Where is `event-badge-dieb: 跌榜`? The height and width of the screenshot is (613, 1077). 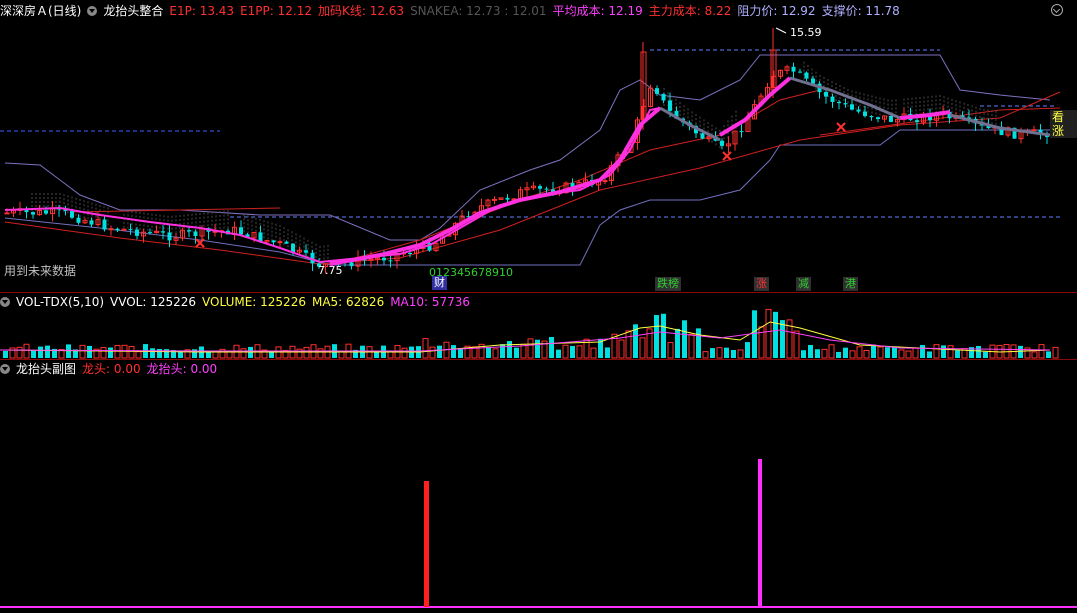
event-badge-dieb: 跌榜 is located at coordinates (668, 284).